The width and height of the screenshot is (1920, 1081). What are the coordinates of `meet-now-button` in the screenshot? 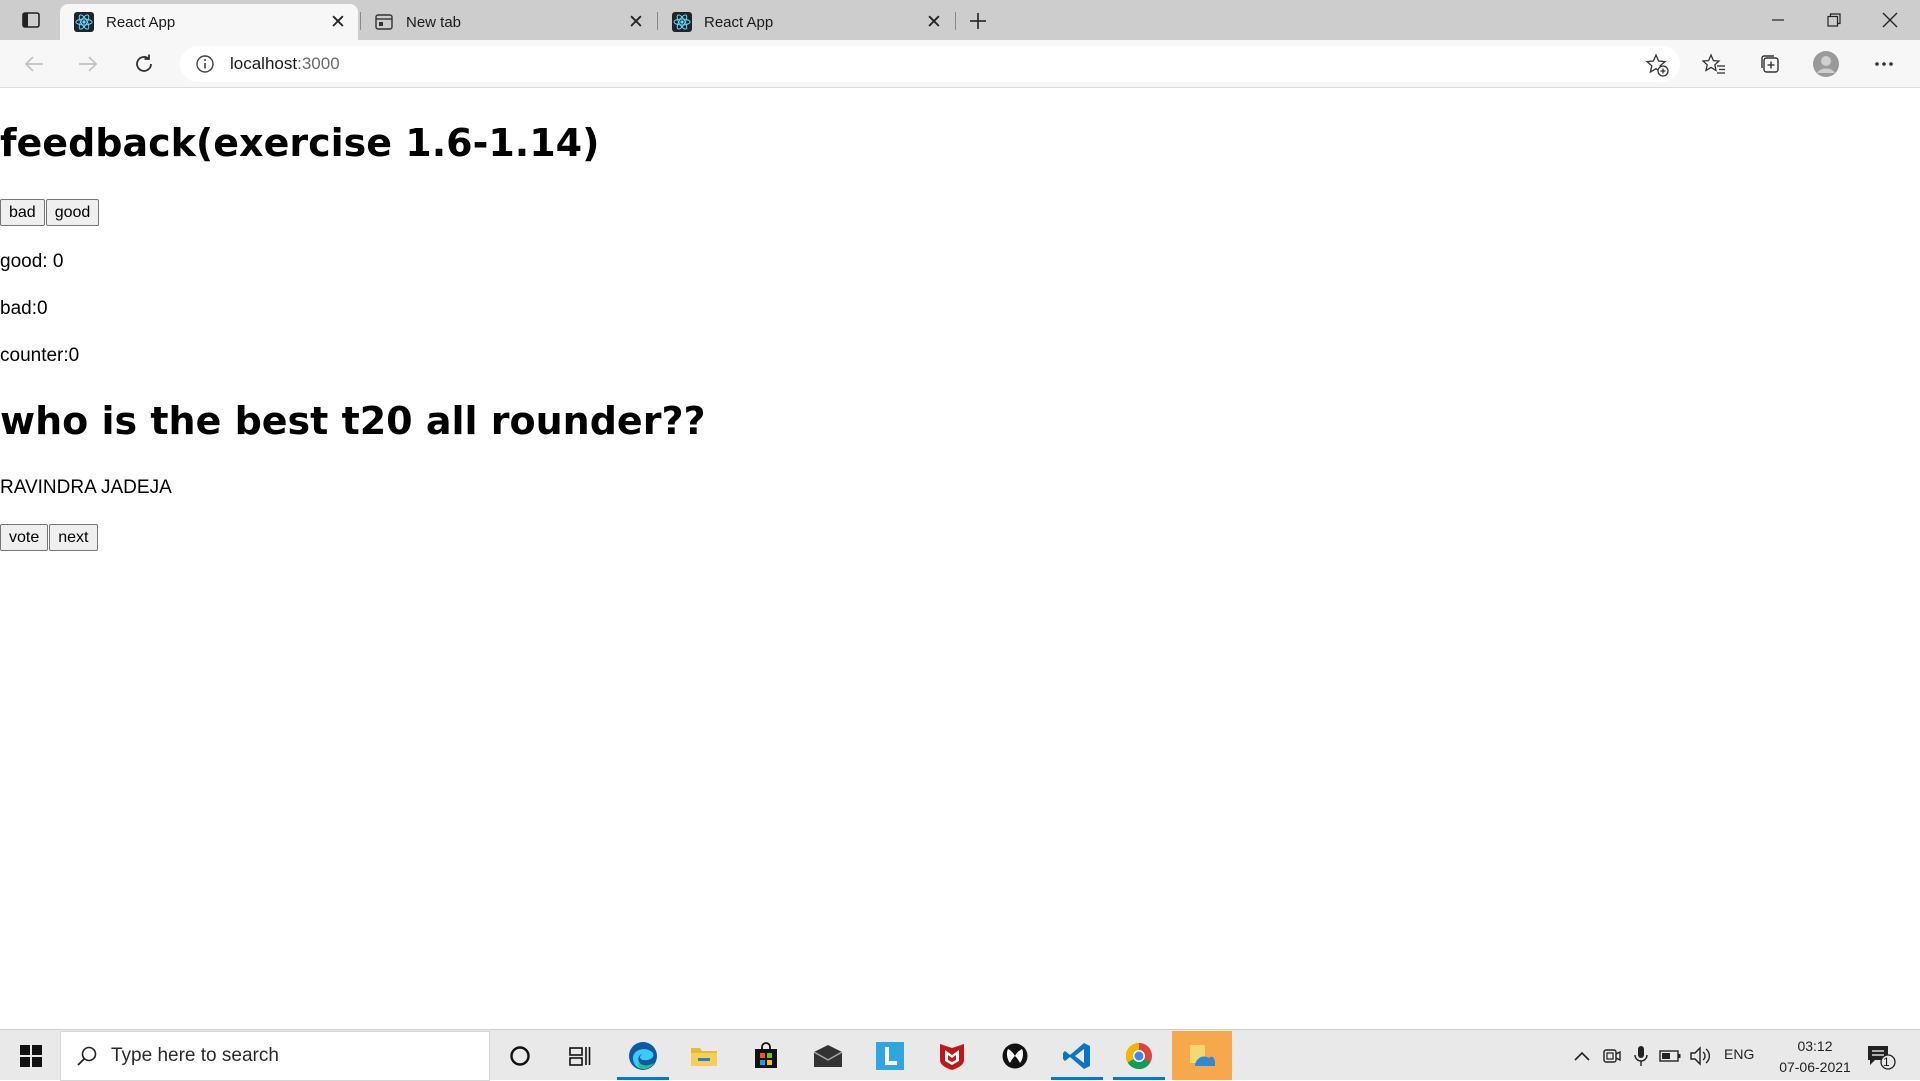 It's located at (1612, 1056).